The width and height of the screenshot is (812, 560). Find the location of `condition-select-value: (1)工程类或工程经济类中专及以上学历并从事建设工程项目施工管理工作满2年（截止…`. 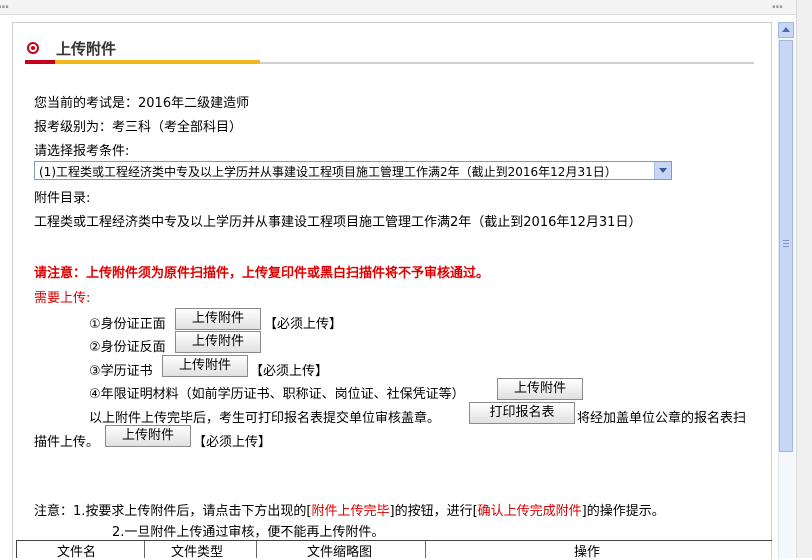

condition-select-value: (1)工程类或工程经济类中专及以上学历并从事建设工程项目施工管理工作满2年（截止… is located at coordinates (328, 172).